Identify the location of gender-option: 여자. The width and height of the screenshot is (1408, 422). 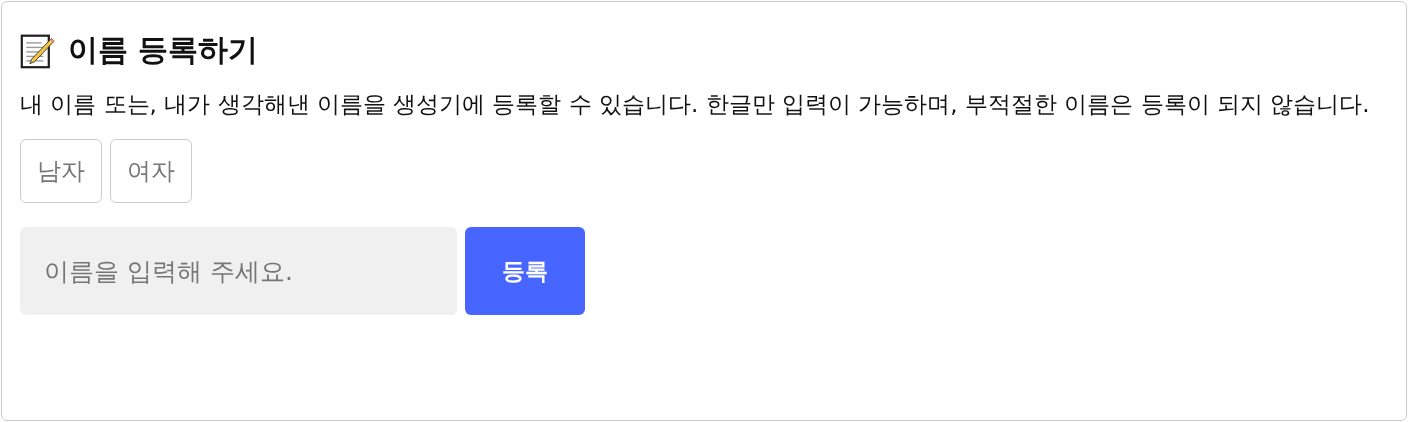
(151, 171).